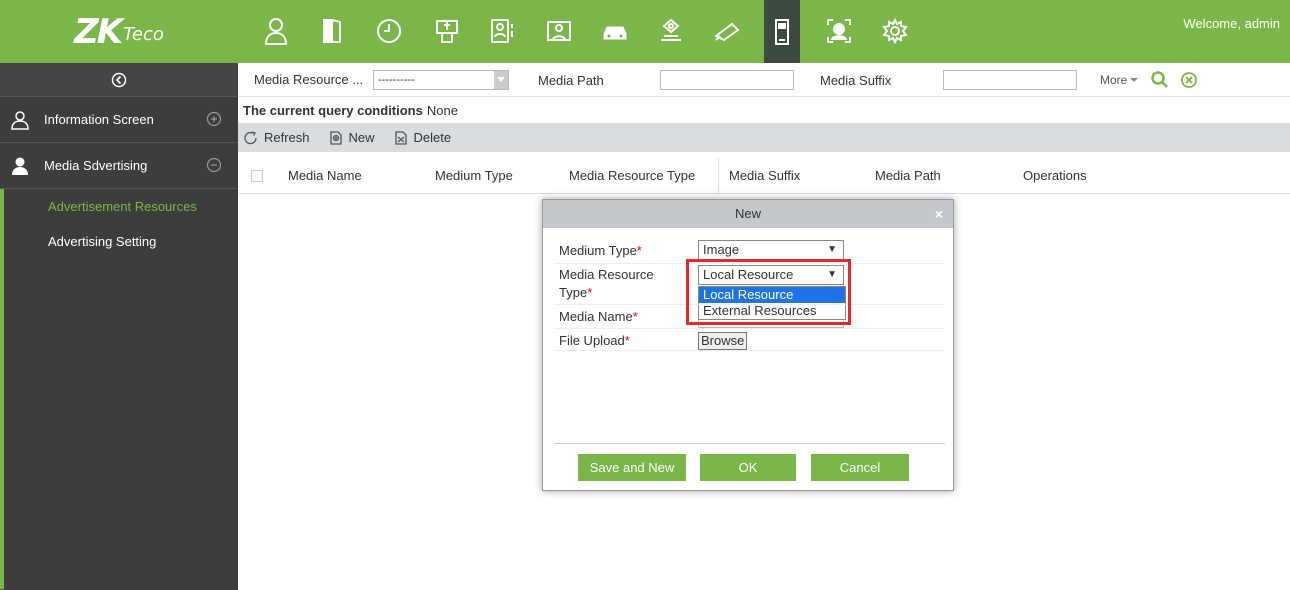 This screenshot has width=1290, height=590. What do you see at coordinates (1134, 80) in the screenshot?
I see `caret-down-icon` at bounding box center [1134, 80].